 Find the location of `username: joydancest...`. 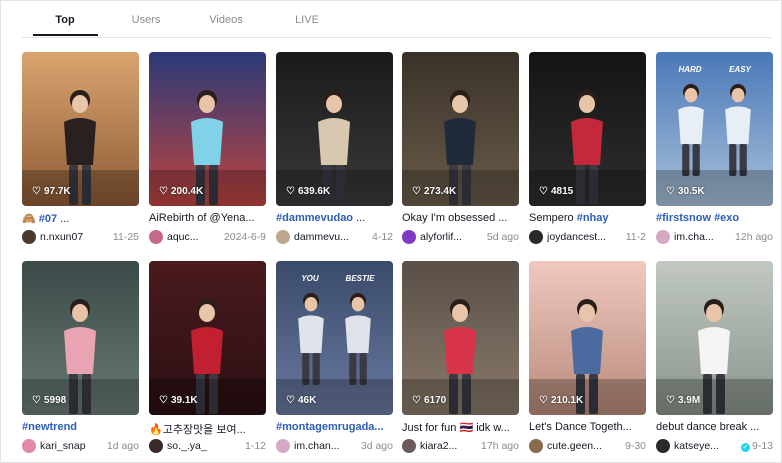

username: joydancest... is located at coordinates (584, 237).